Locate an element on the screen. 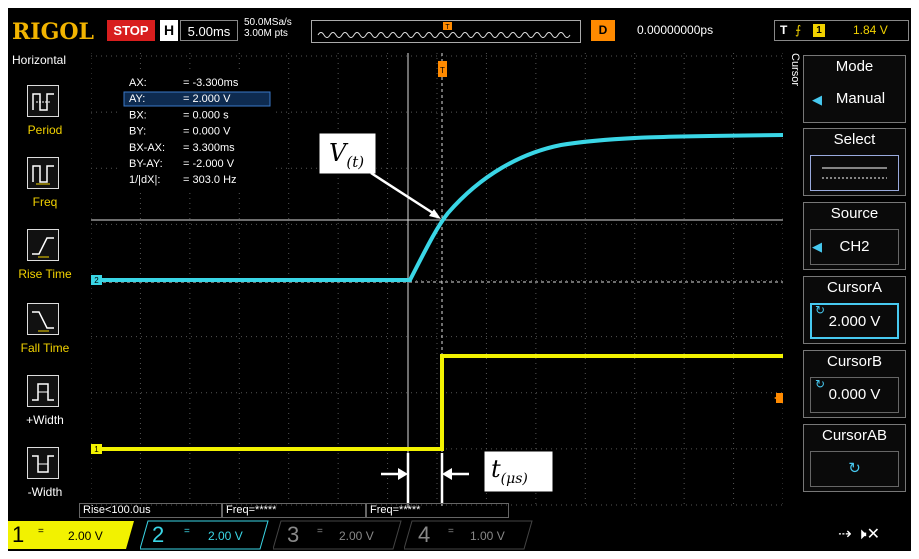 This screenshot has width=919, height=559. cursor-readout-name: BY: is located at coordinates (137, 132).